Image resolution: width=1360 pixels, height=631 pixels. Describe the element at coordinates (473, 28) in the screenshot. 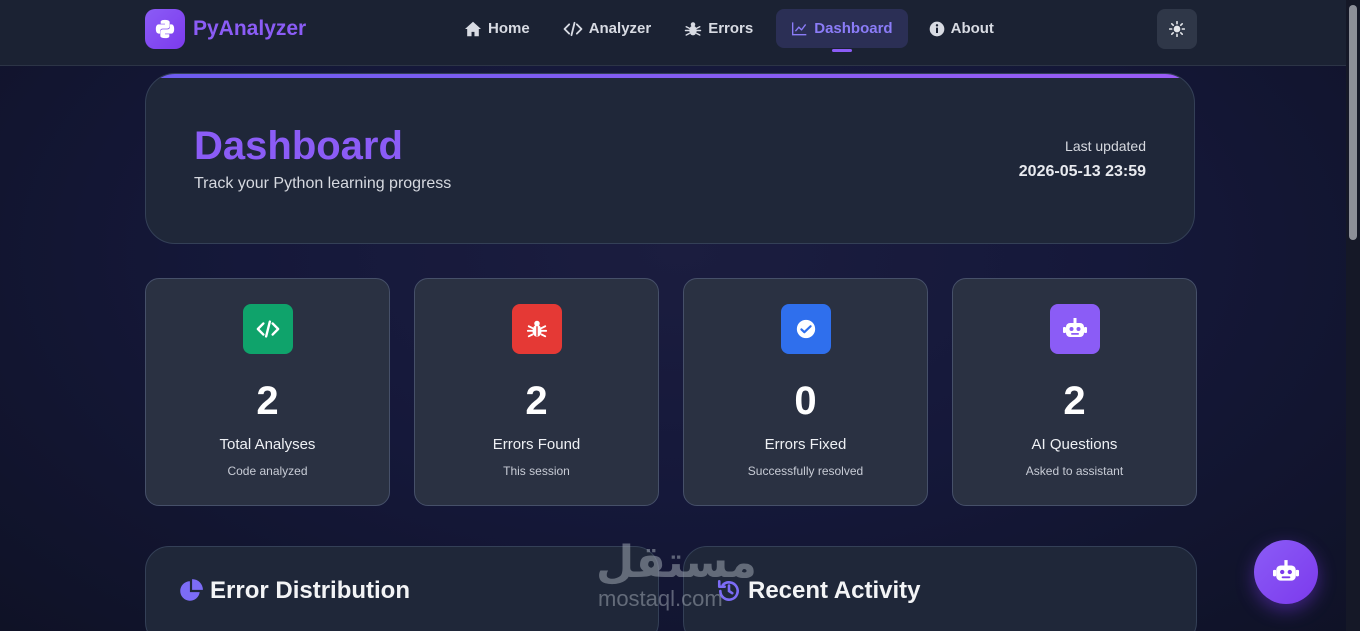

I see `home-icon` at that location.